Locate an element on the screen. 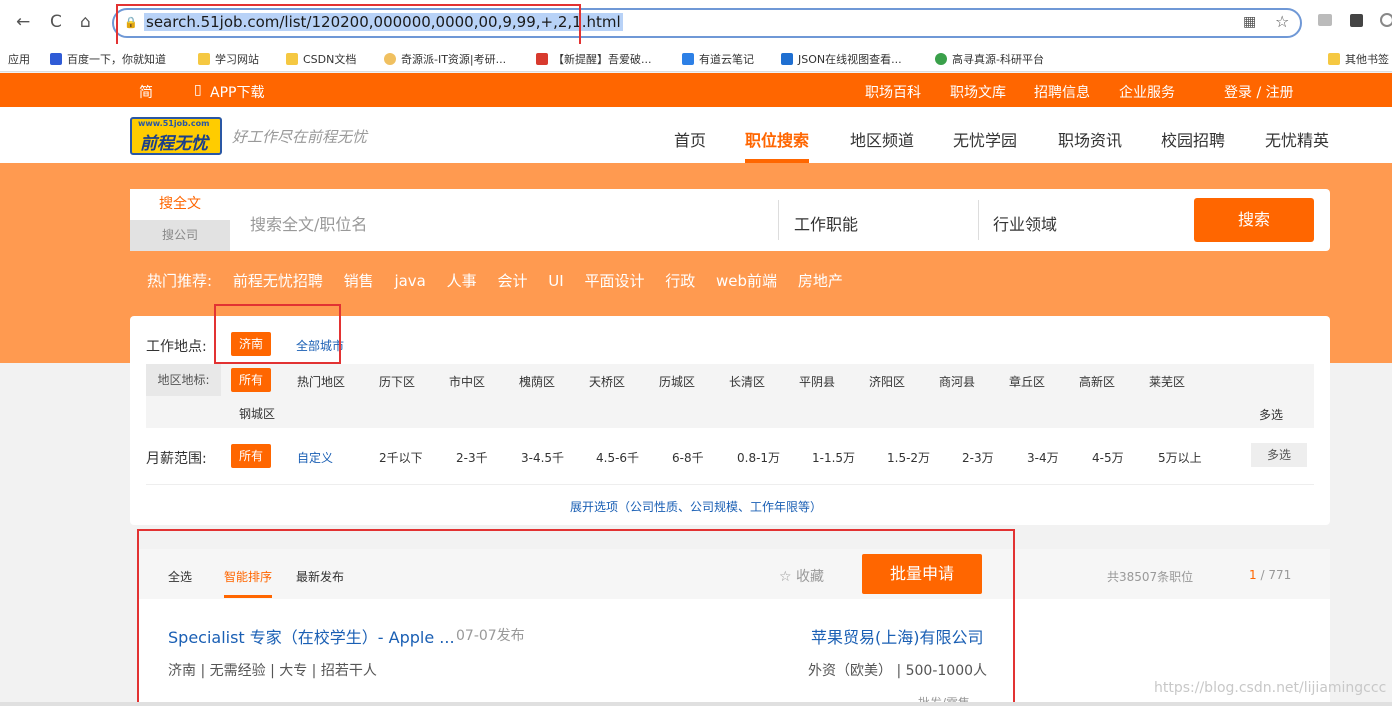 Image resolution: width=1392 pixels, height=706 pixels. area-option: 天桥区 is located at coordinates (607, 381).